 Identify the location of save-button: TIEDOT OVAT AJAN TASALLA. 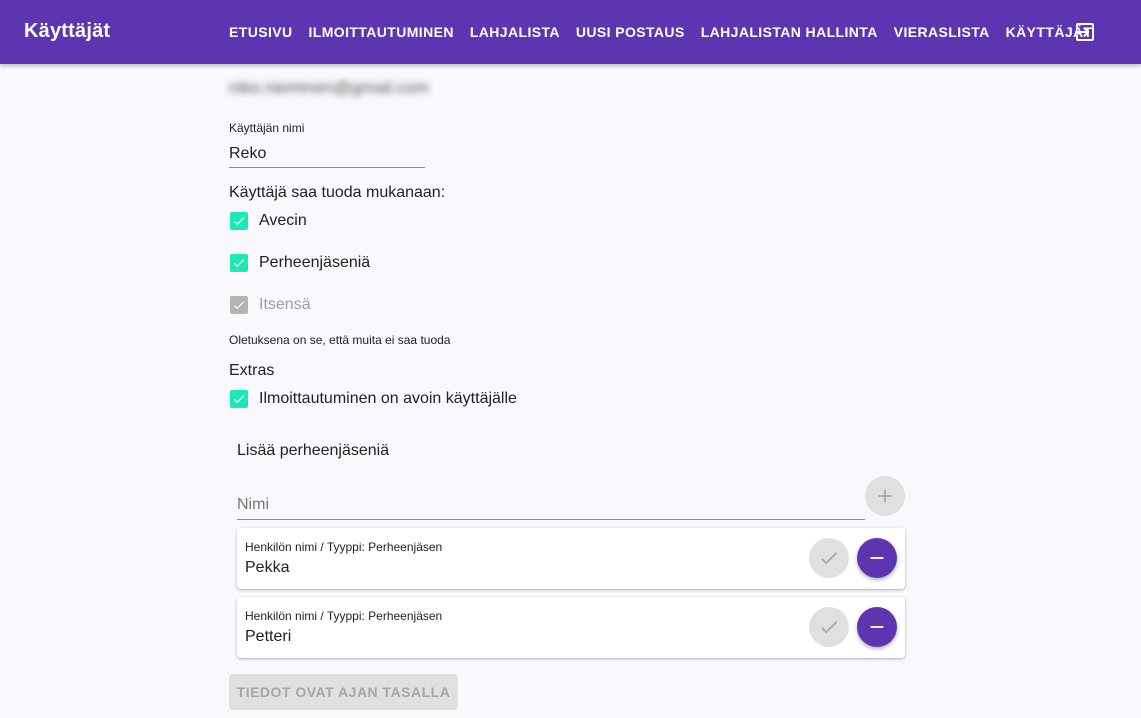
(343, 692).